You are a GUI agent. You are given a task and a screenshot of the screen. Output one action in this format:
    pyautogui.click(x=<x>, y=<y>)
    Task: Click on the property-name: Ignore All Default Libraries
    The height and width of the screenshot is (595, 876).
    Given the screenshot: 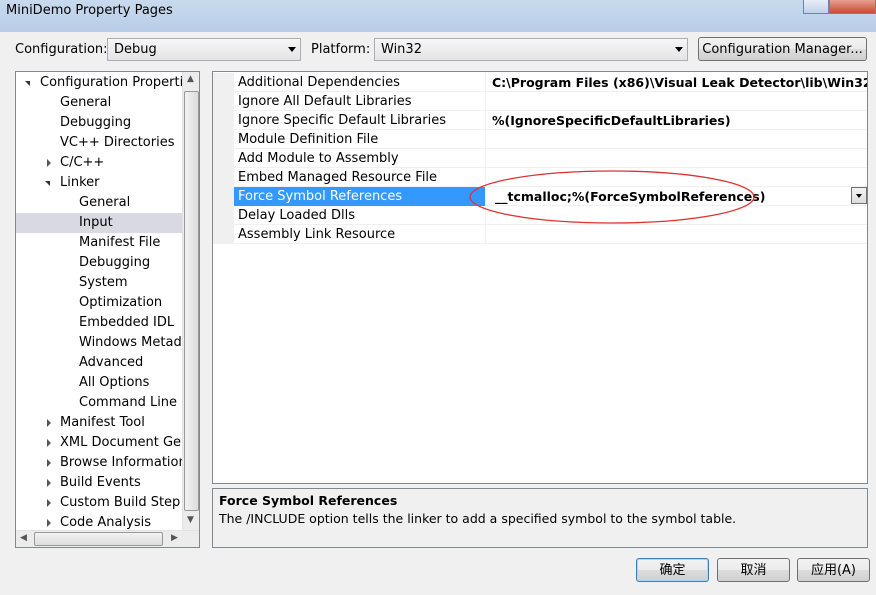 What is the action you would take?
    pyautogui.click(x=360, y=101)
    